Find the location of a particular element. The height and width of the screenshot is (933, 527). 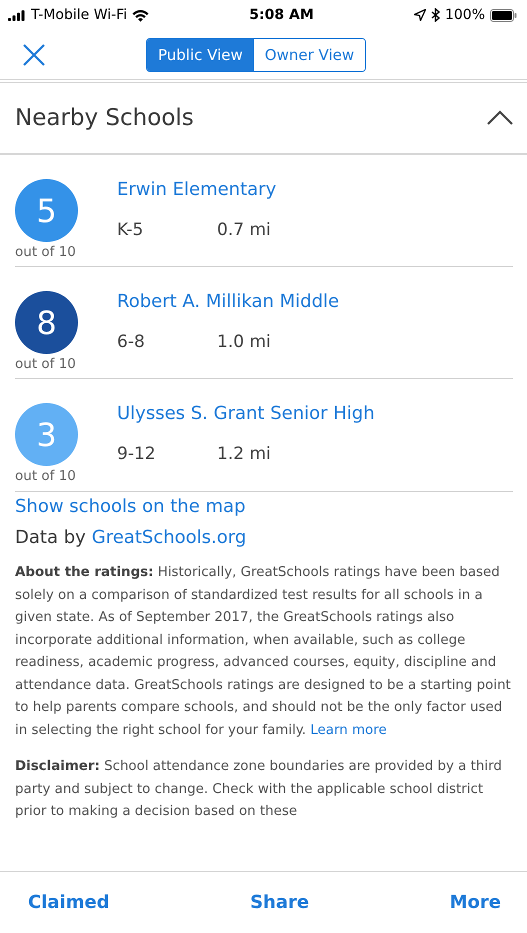

grade-range: 6-8 is located at coordinates (131, 342).